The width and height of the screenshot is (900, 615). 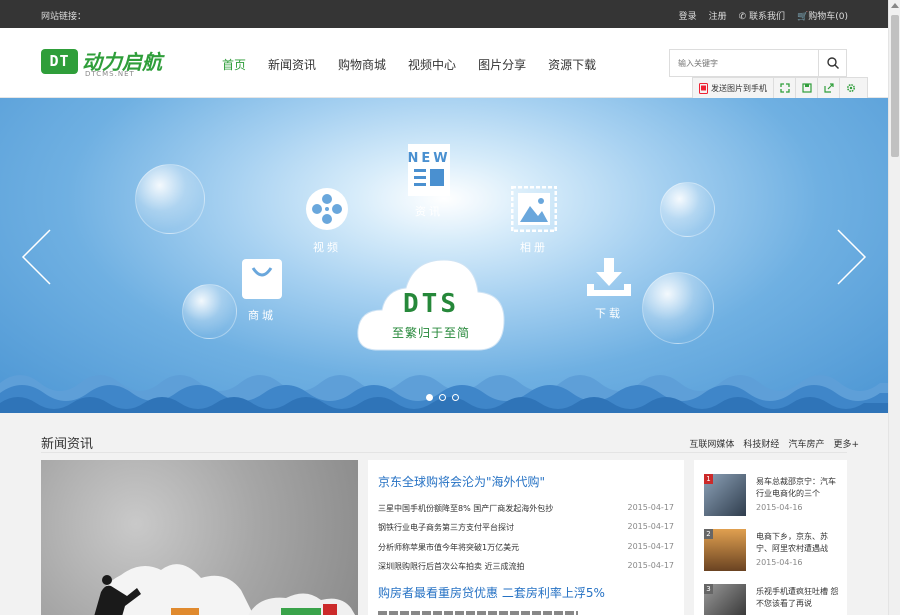 I want to click on nav-item-photos: 图片分享, so click(x=502, y=64).